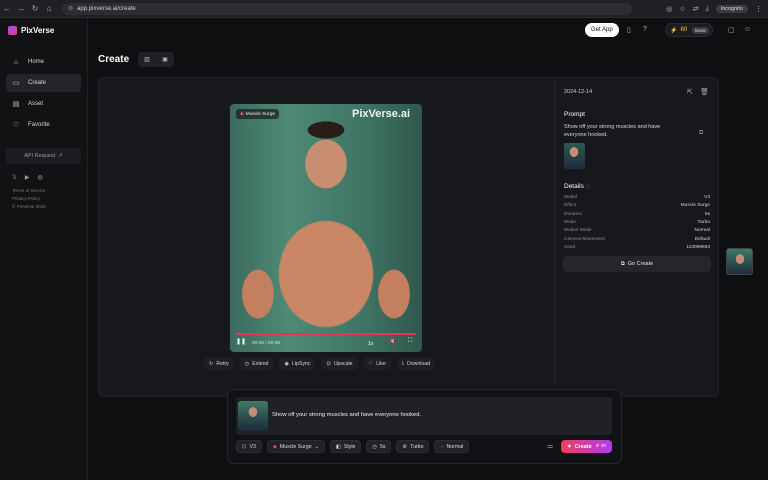  I want to click on translate-icon: ⇄, so click(696, 9).